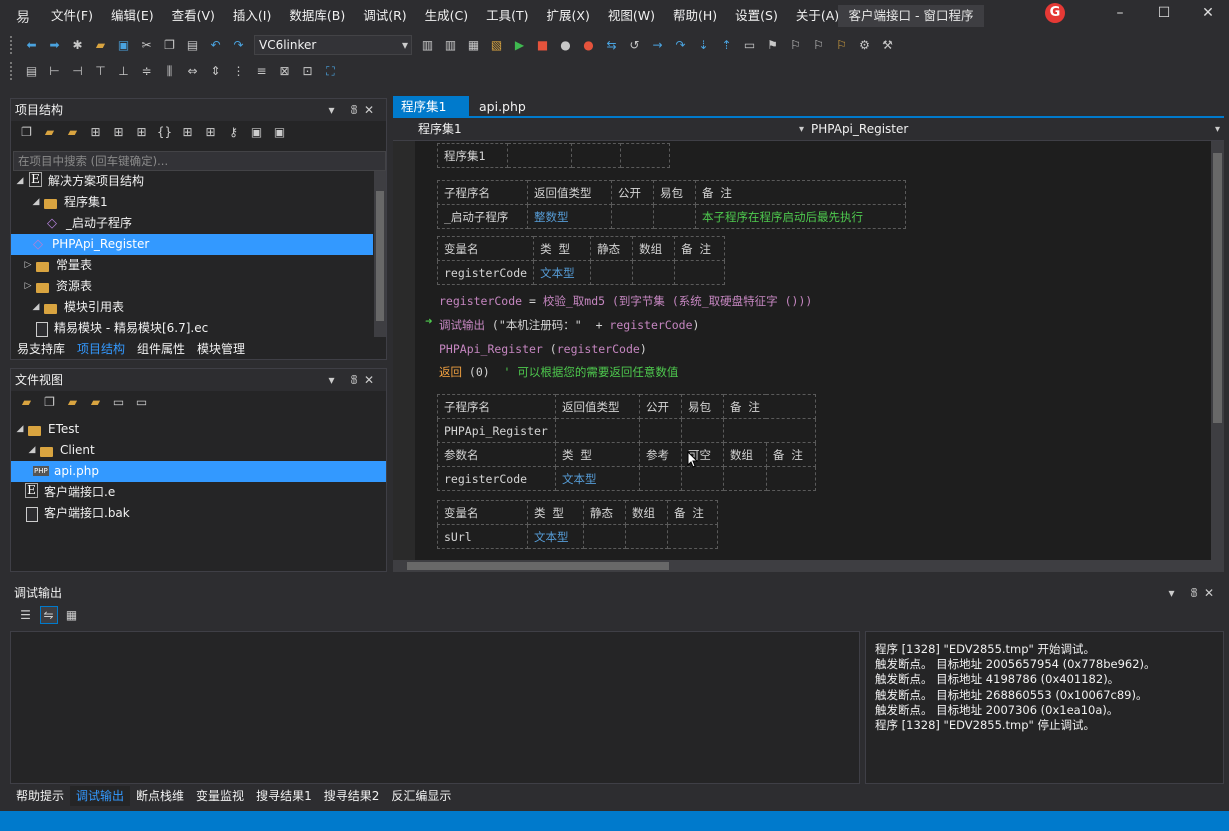 Image resolution: width=1229 pixels, height=831 pixels. I want to click on new-project-icon: ✱, so click(78, 45).